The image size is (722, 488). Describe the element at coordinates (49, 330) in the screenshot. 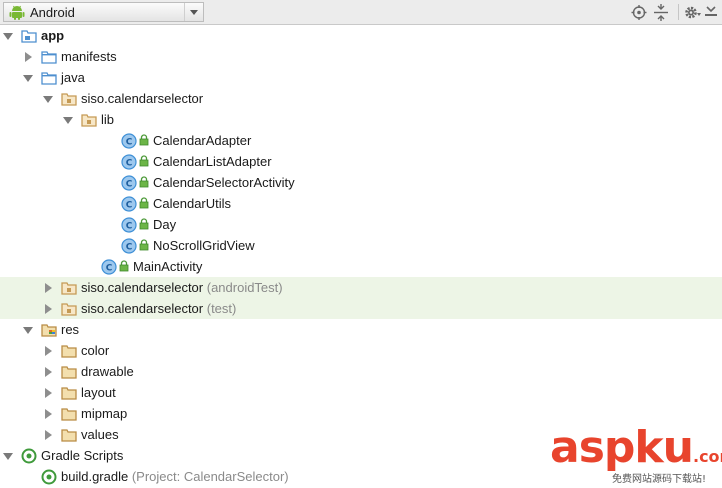

I see `res-folder-icon` at that location.